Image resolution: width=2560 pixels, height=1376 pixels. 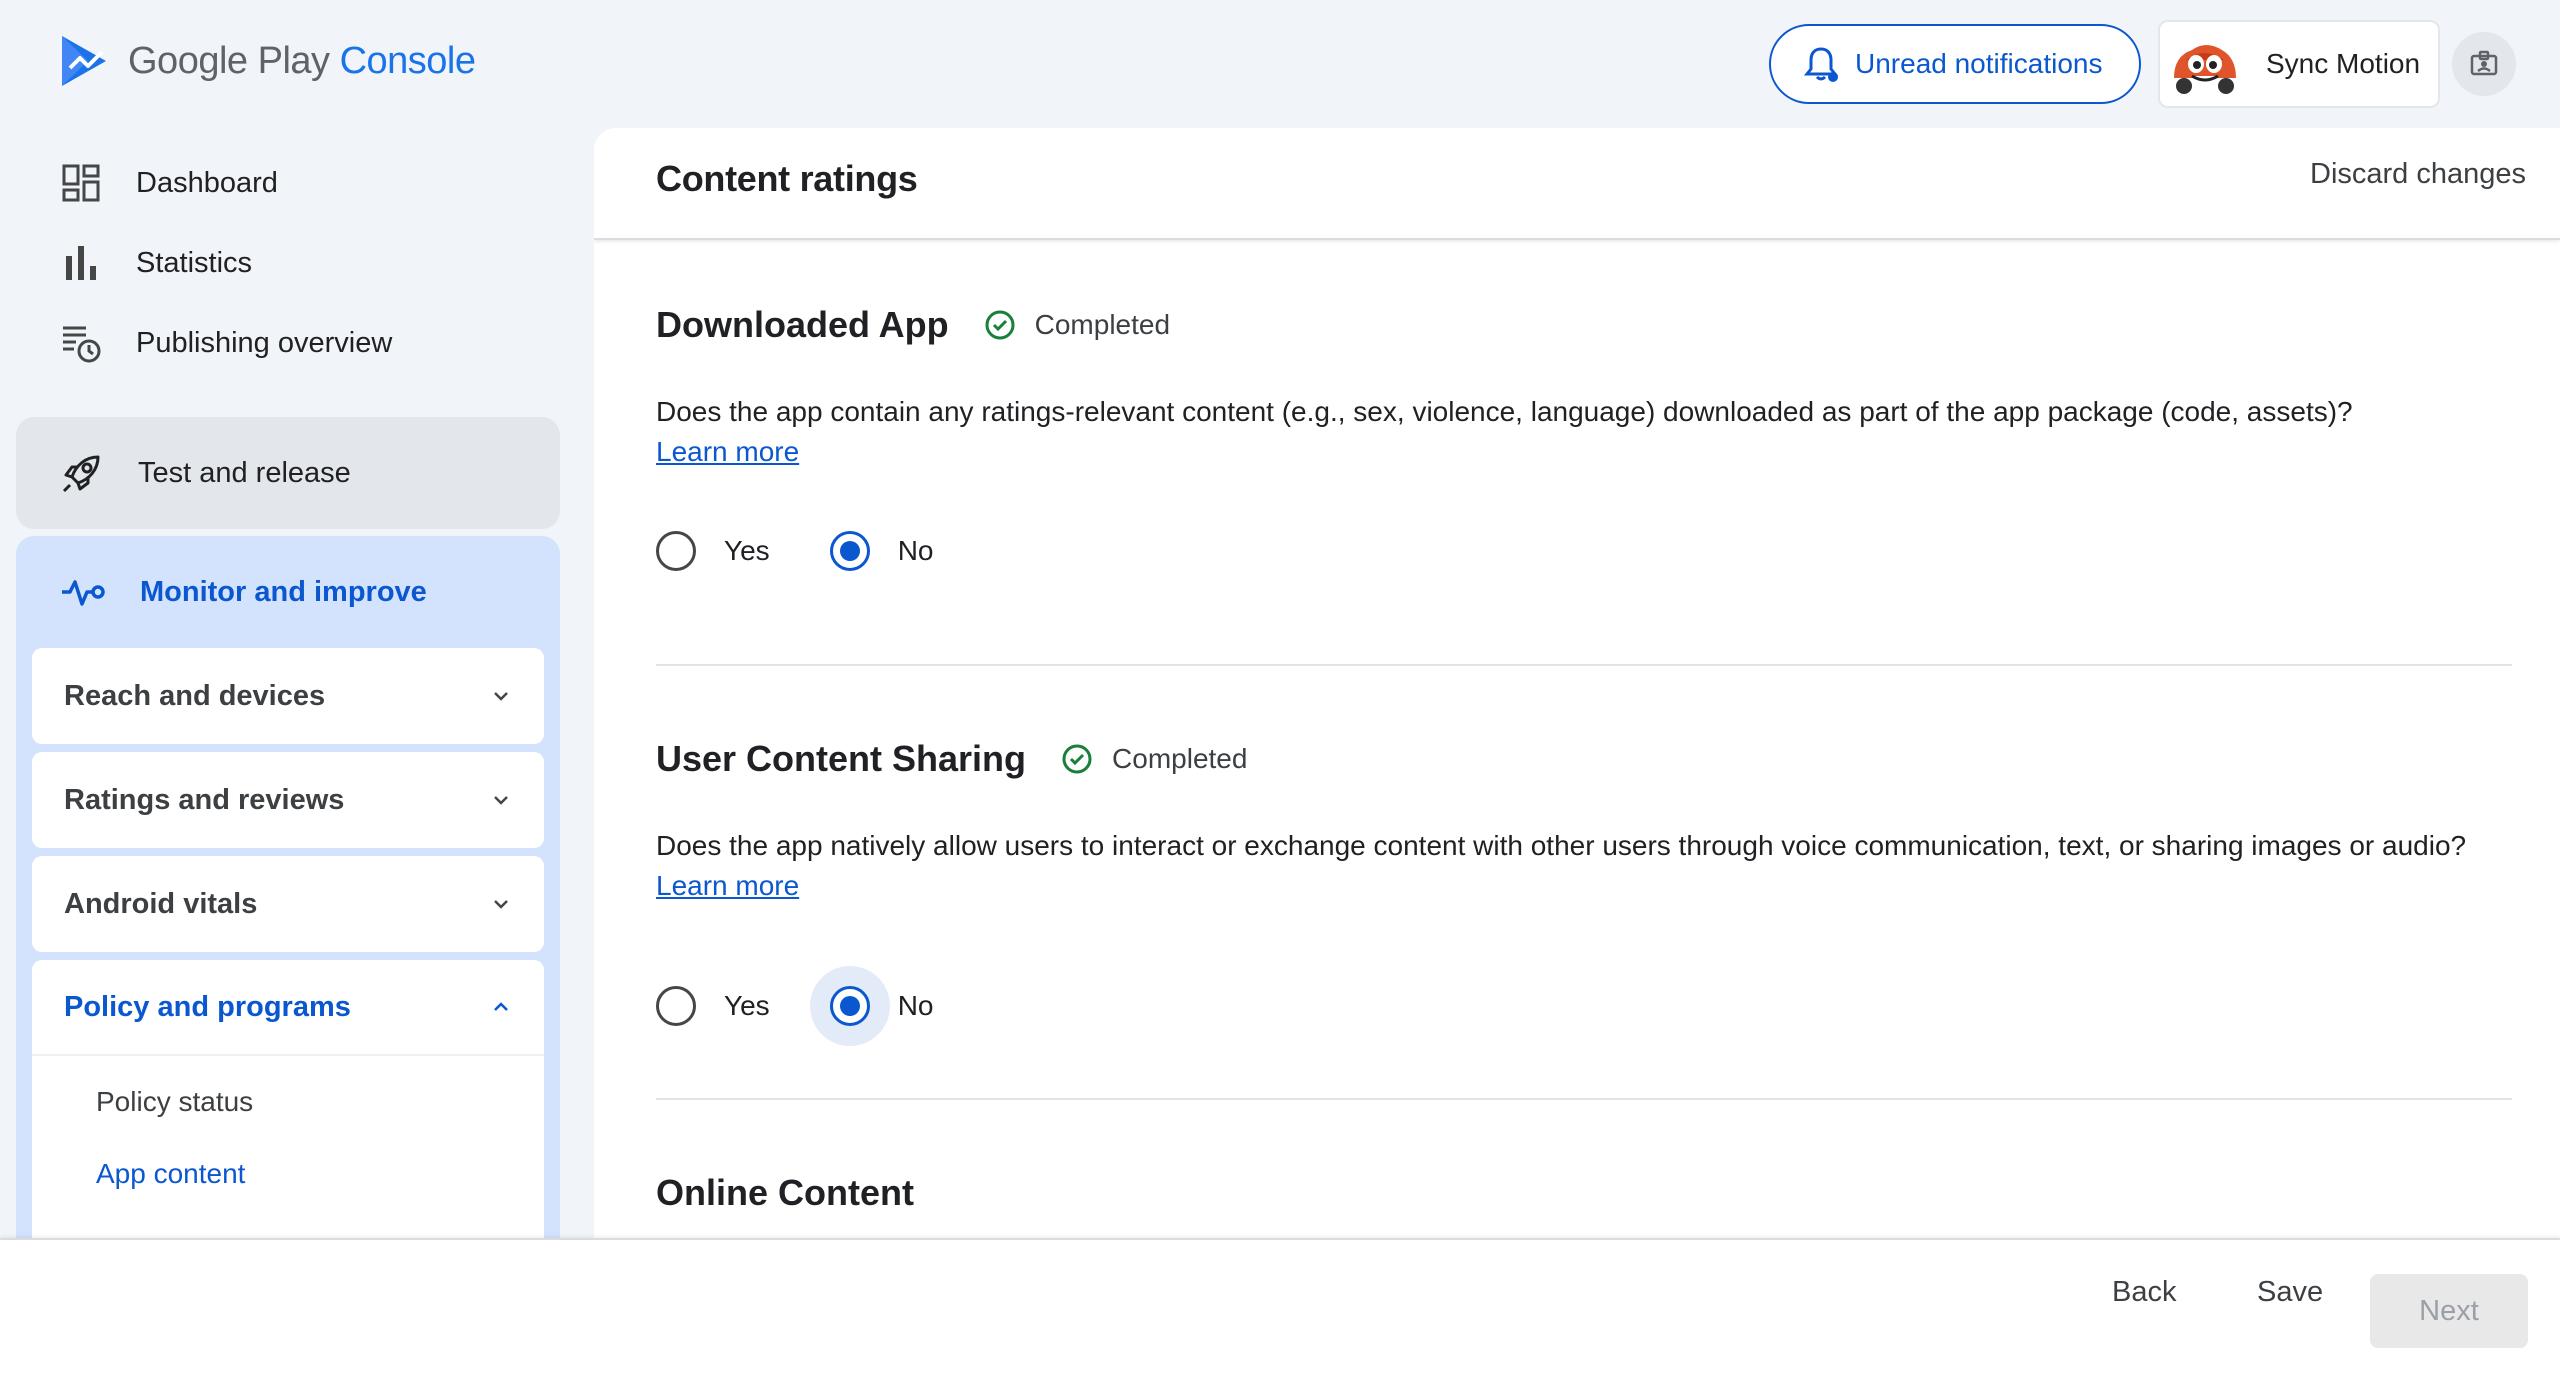 I want to click on section-online-content-title: Online Content, so click(x=785, y=1193).